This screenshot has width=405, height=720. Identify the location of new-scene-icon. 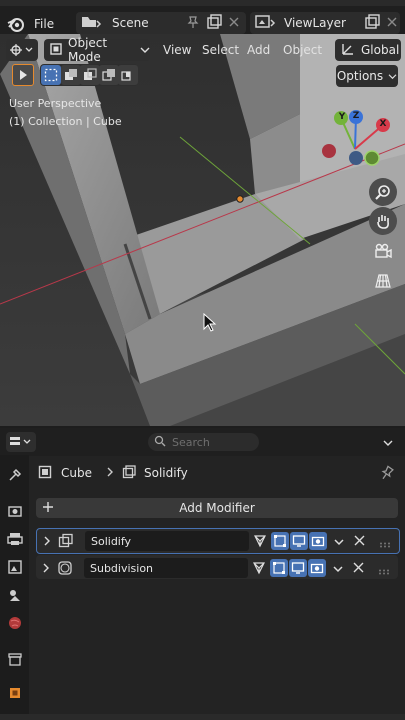
(214, 23).